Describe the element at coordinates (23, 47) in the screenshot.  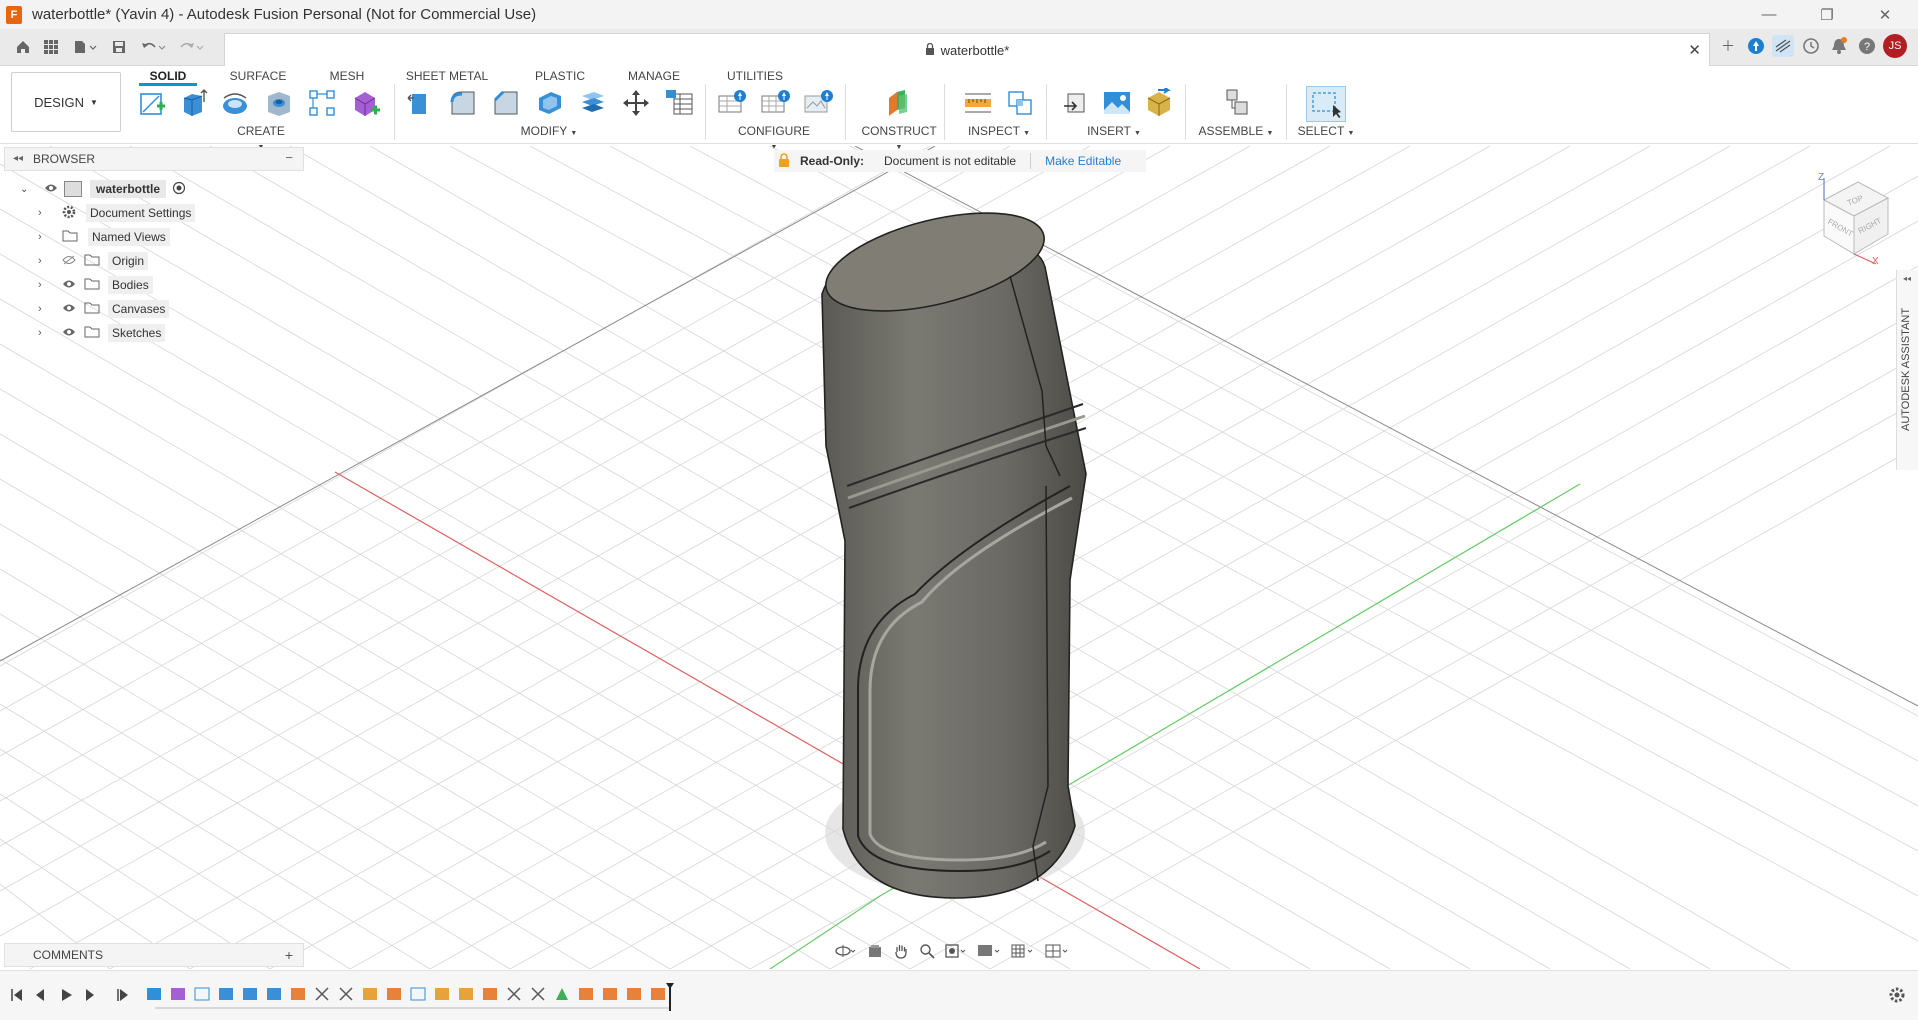
I see `home-icon` at that location.